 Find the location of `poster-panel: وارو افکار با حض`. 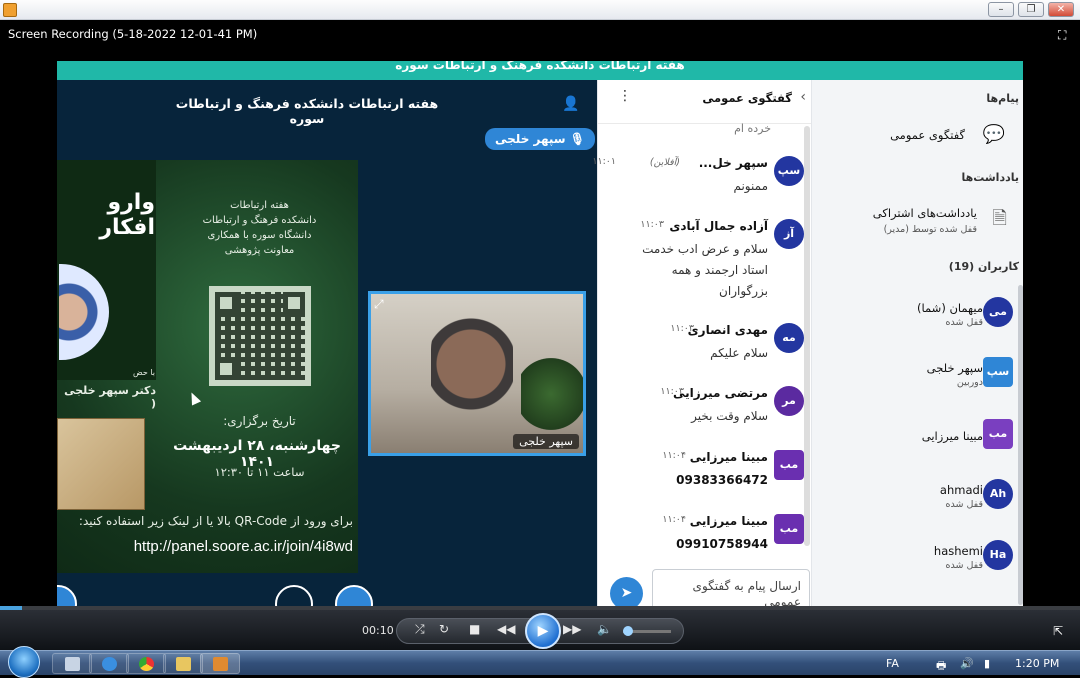

poster-panel: وارو افکار با حض is located at coordinates (106, 270).